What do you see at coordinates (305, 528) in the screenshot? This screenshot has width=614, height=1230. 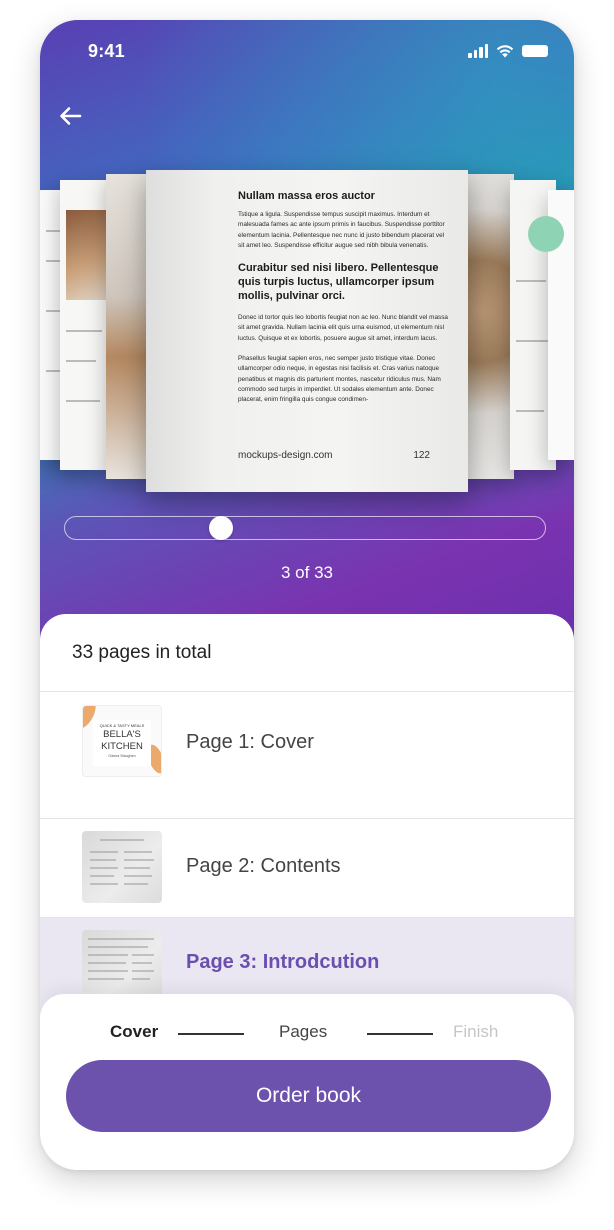 I see `page-slider-track` at bounding box center [305, 528].